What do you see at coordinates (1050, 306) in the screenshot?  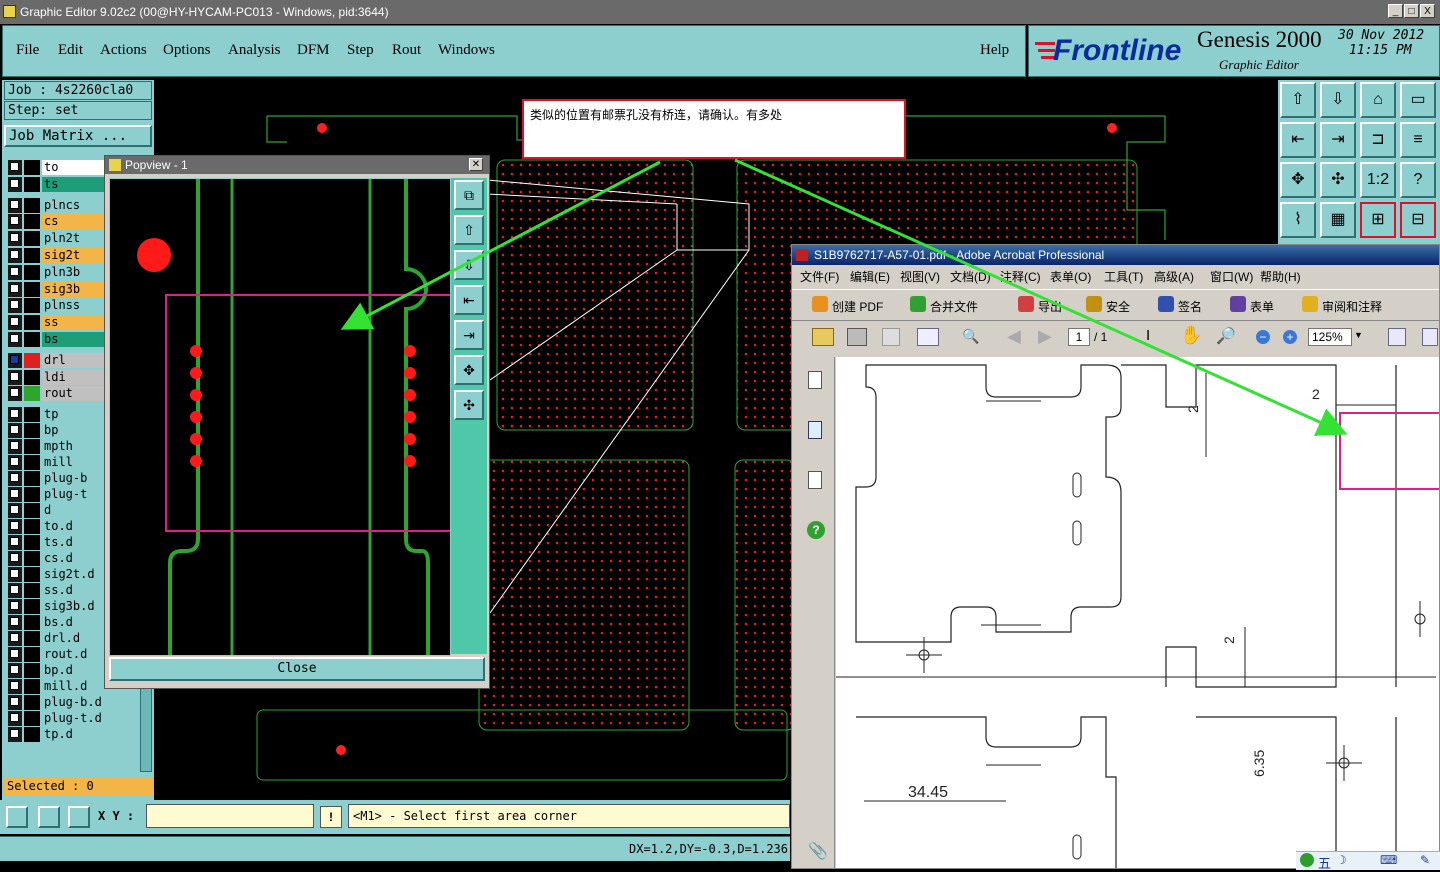 I see `toolbar-task-button: 导出` at bounding box center [1050, 306].